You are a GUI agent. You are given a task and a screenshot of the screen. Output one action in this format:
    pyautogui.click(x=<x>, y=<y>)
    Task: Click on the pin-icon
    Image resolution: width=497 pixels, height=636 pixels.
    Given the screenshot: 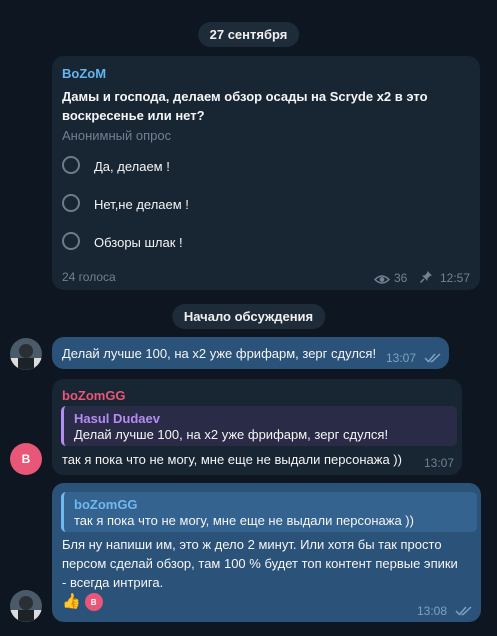 What is the action you would take?
    pyautogui.click(x=426, y=279)
    